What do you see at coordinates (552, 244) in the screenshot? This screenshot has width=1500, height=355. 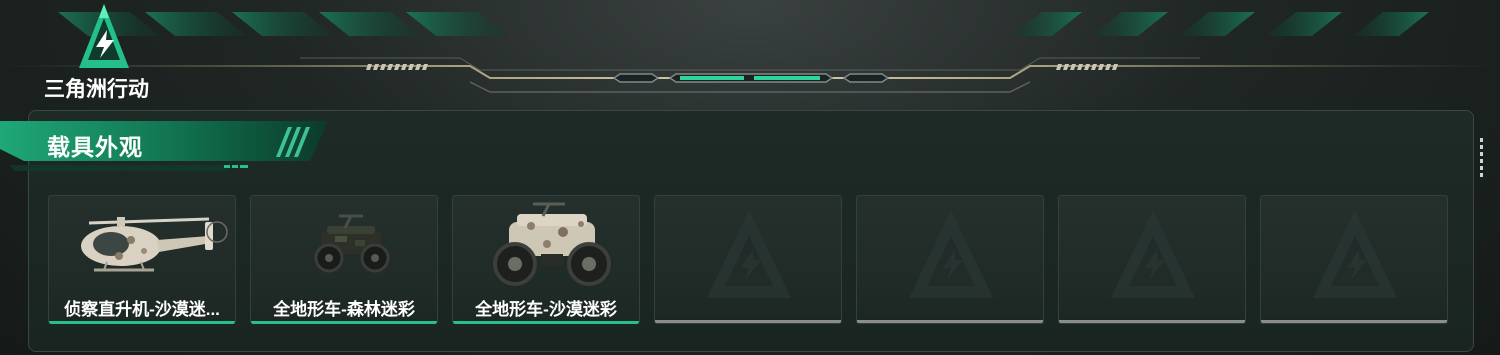 I see `atv-desert-camo-icon` at bounding box center [552, 244].